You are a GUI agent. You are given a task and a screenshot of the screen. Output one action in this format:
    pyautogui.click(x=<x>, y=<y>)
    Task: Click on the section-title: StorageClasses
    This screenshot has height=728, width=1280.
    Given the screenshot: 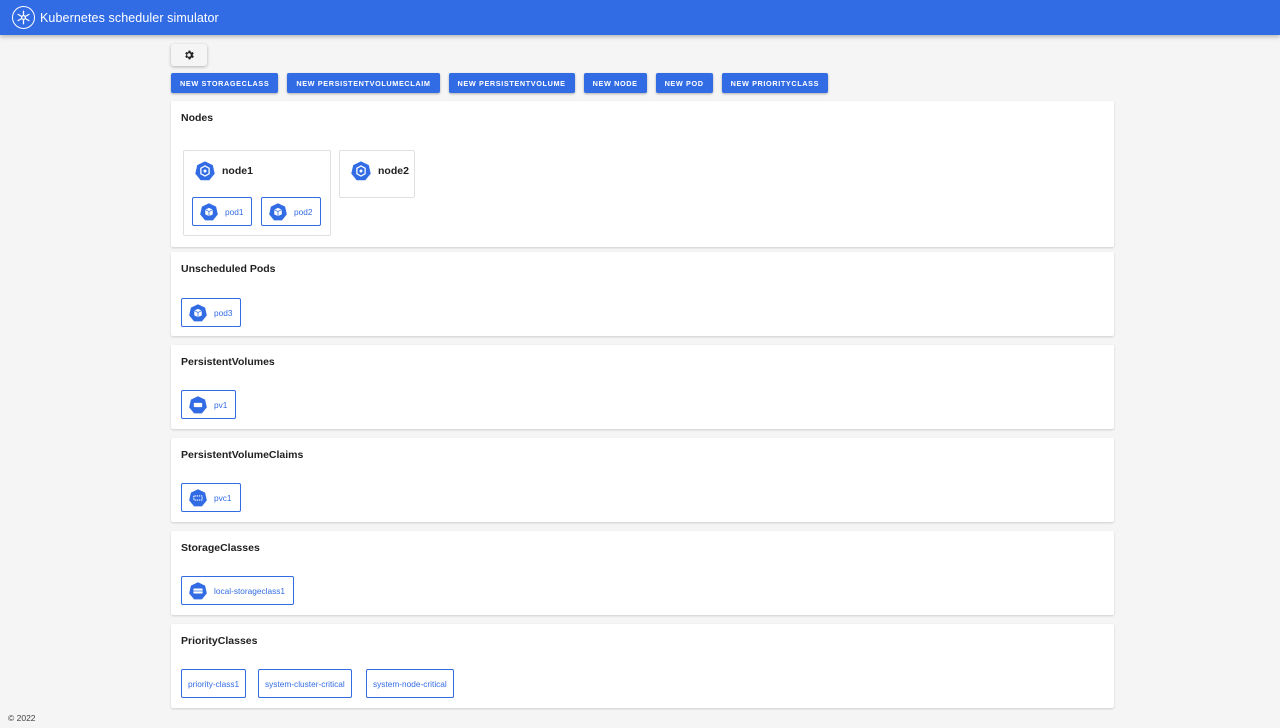 What is the action you would take?
    pyautogui.click(x=220, y=548)
    